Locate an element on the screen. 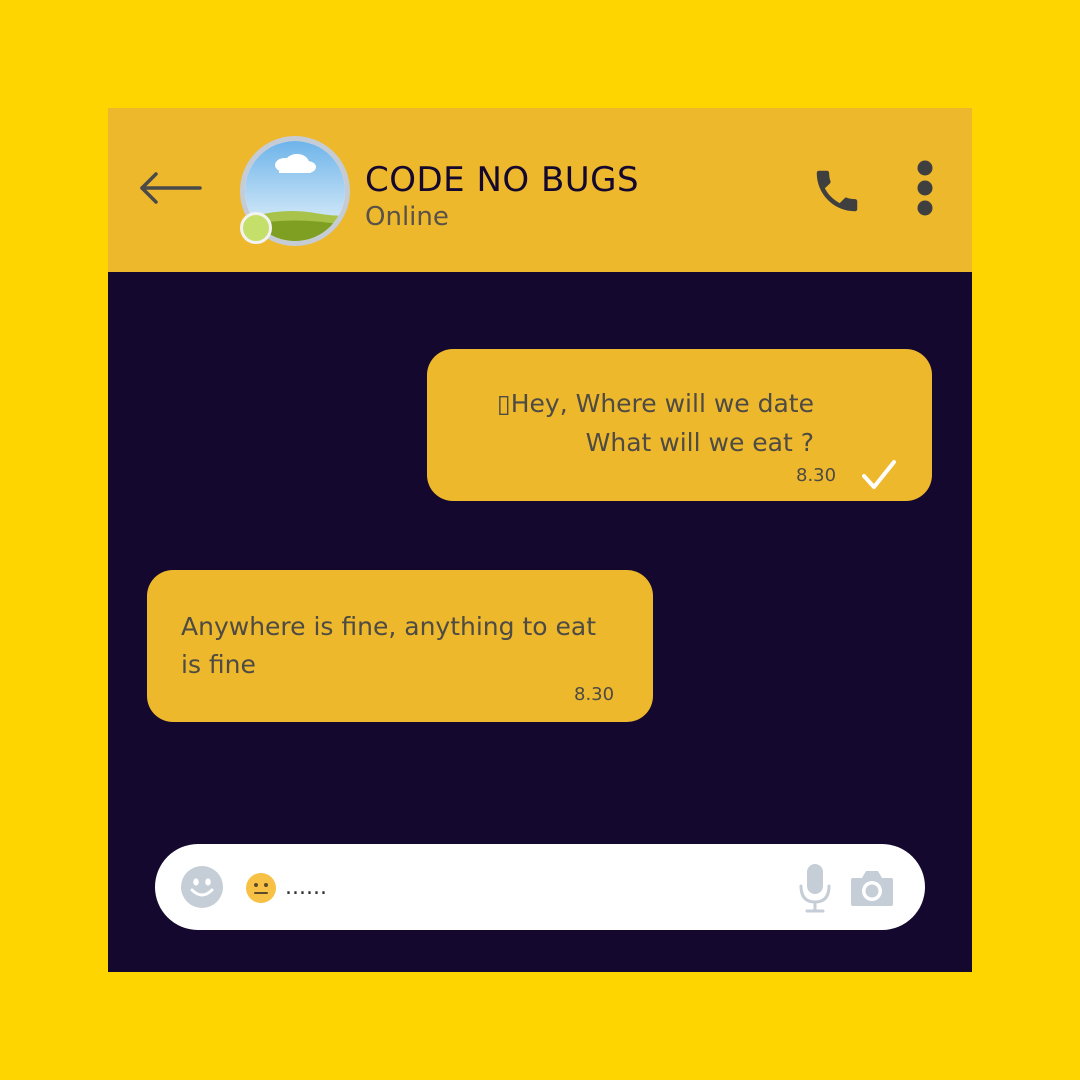 The image size is (1080, 1080). chat-header: CODE NO BUGS Online is located at coordinates (540, 190).